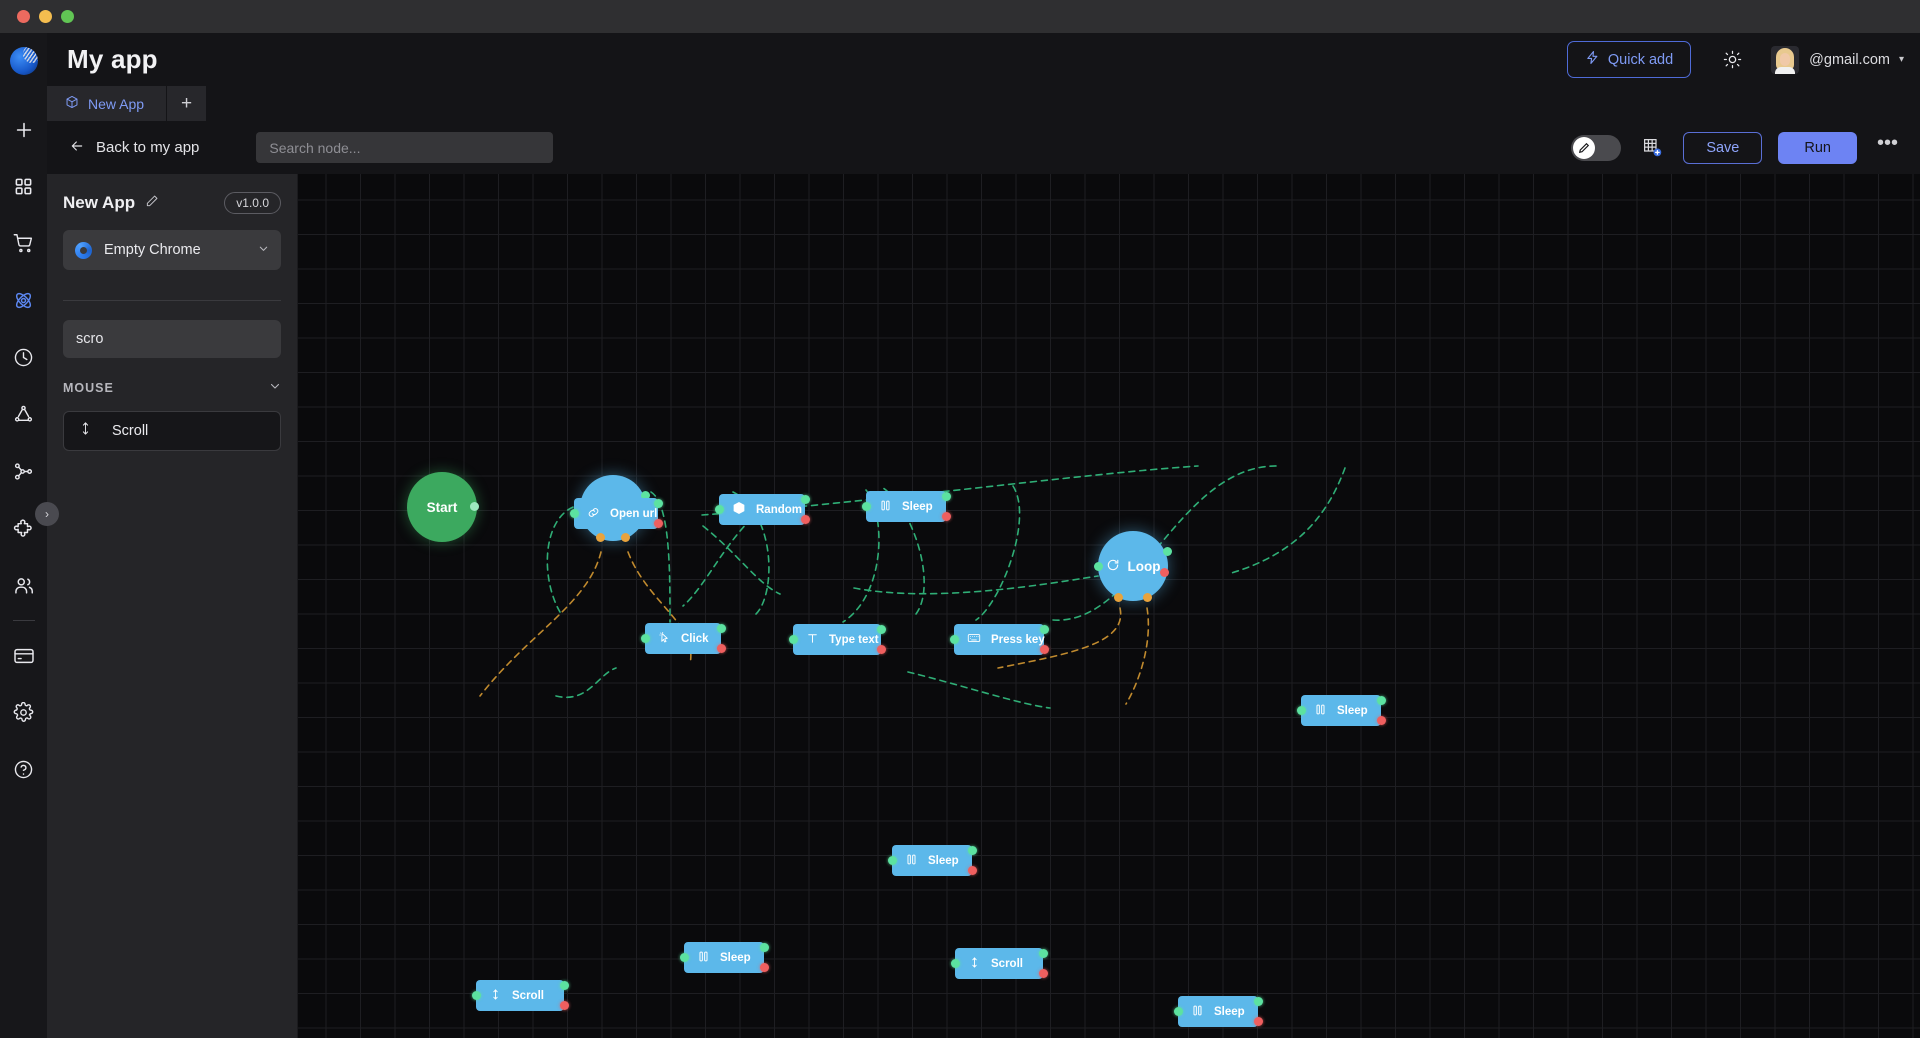  I want to click on chevron-down-icon: ▾, so click(1901, 59).